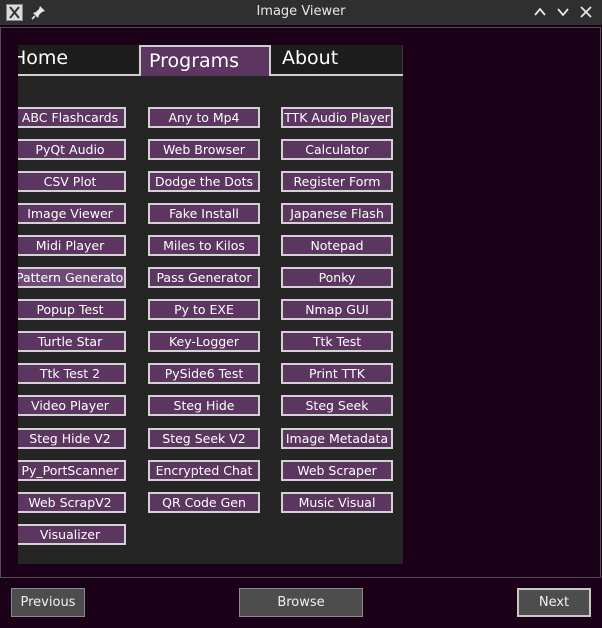 The width and height of the screenshot is (602, 628). What do you see at coordinates (337, 341) in the screenshot?
I see `program-button-ttk-test: Ttk Test` at bounding box center [337, 341].